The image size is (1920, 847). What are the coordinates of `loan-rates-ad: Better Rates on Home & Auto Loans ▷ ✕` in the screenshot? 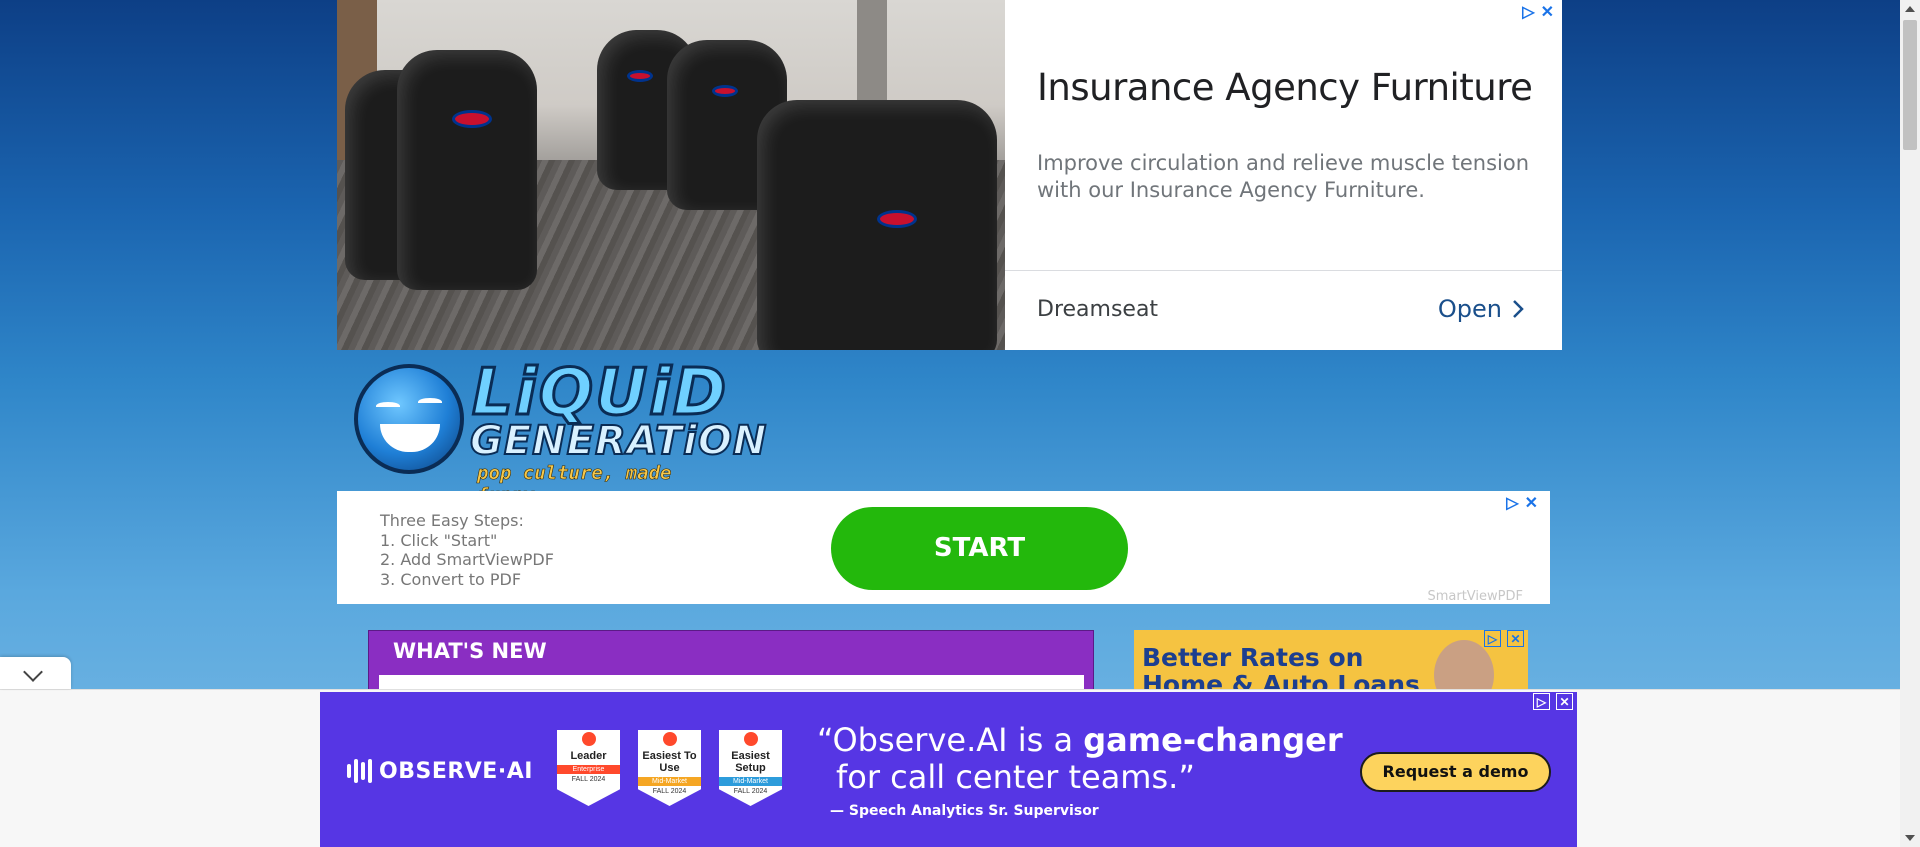 It's located at (1331, 660).